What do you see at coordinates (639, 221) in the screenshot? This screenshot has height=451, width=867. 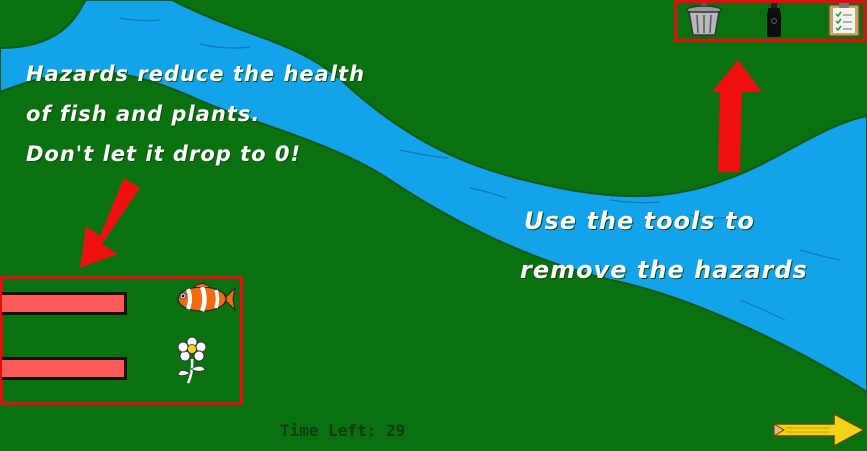 I see `tools-hint-line-1: Use the tools to` at bounding box center [639, 221].